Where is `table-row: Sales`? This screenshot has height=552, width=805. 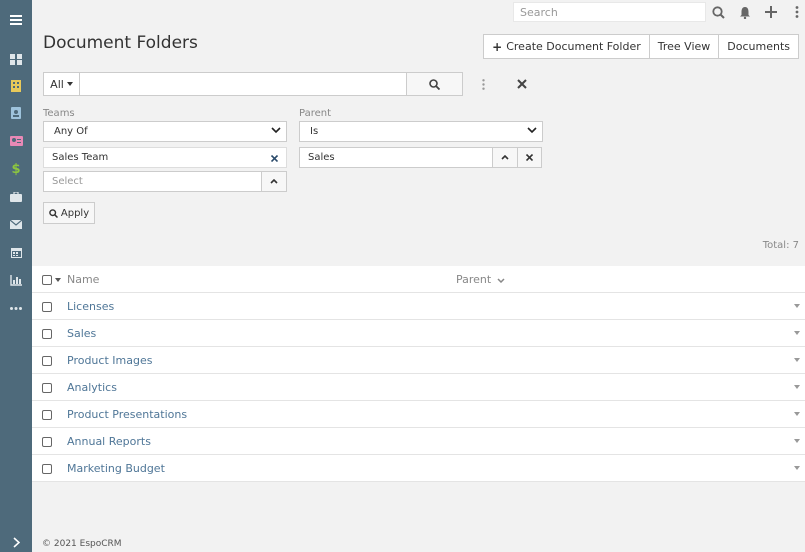 table-row: Sales is located at coordinates (418, 333).